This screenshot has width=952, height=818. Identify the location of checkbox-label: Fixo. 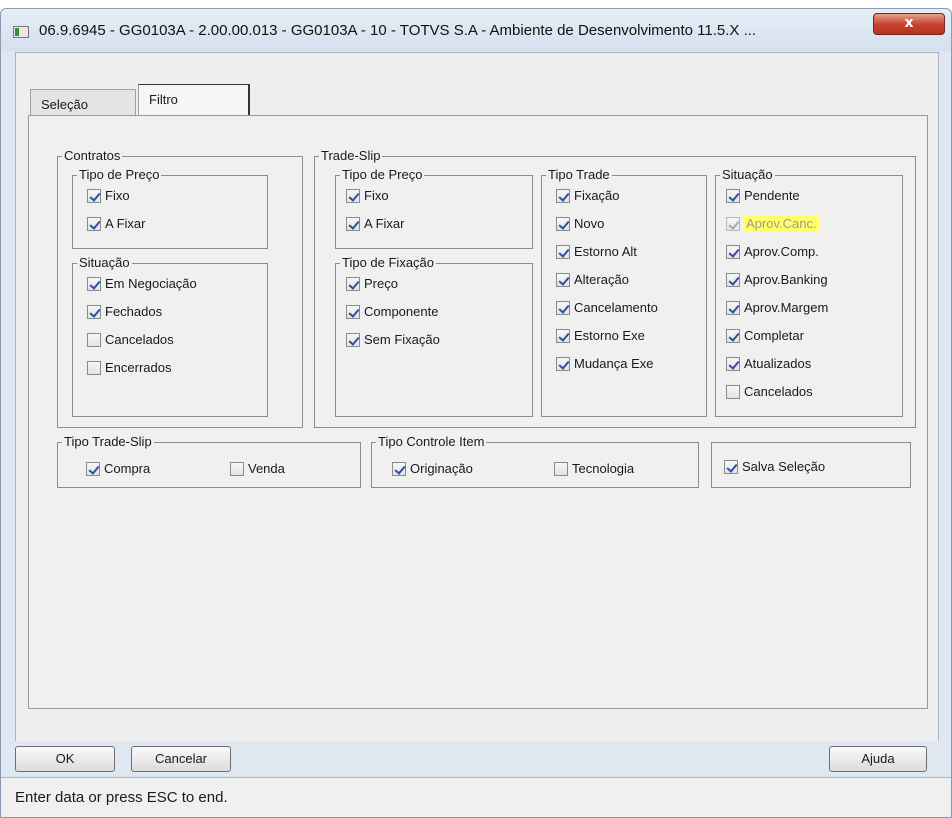
(117, 195).